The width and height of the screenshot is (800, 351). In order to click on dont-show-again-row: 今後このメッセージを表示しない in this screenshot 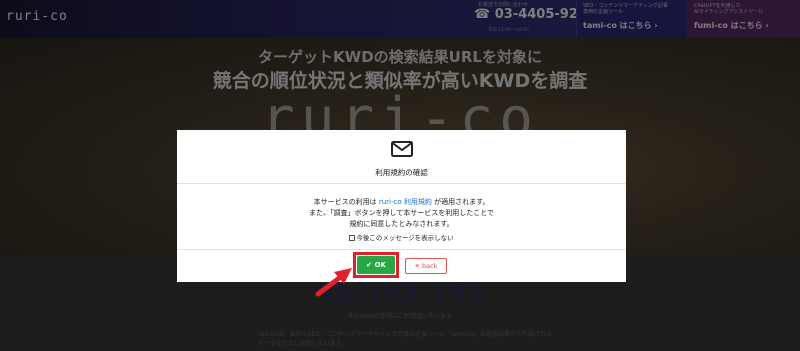, I will do `click(401, 237)`.